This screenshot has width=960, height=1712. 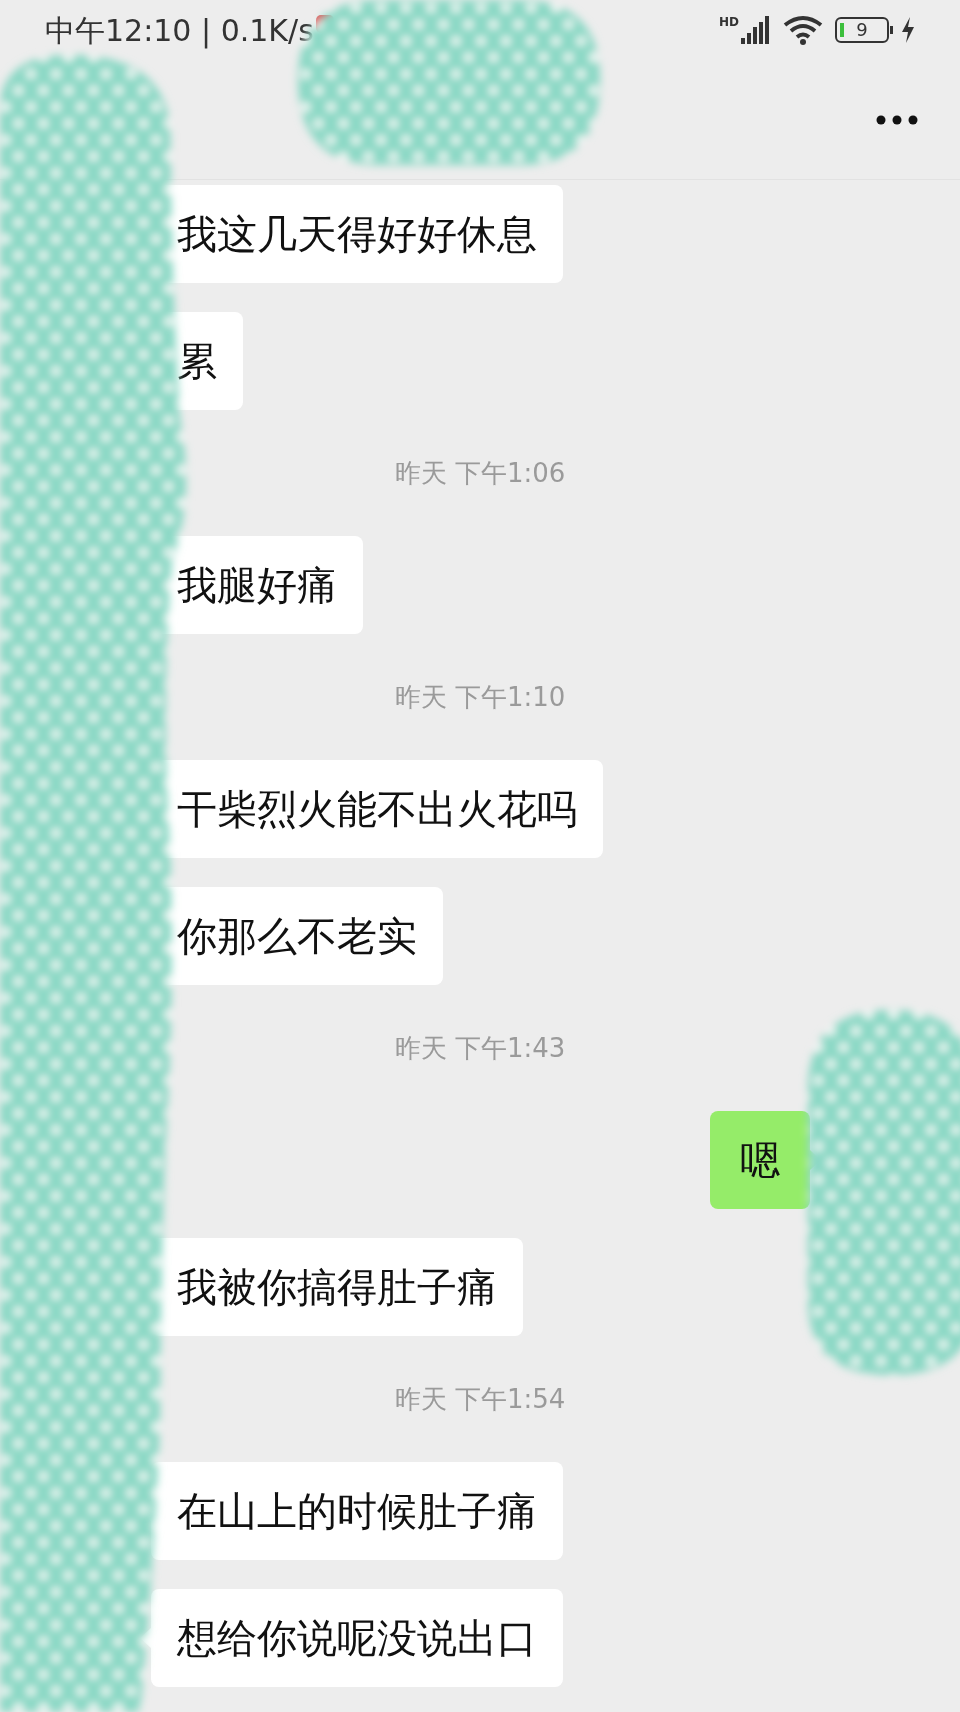 What do you see at coordinates (803, 30) in the screenshot?
I see `wifi-icon` at bounding box center [803, 30].